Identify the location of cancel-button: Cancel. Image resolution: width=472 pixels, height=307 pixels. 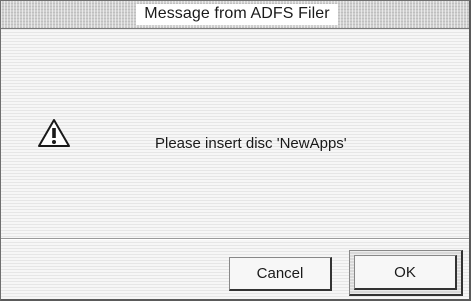
(280, 274).